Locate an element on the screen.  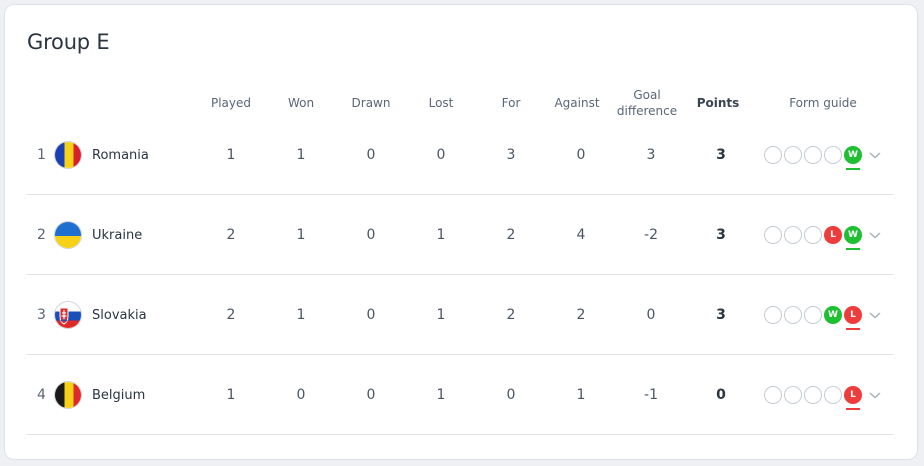
won-value: 0 is located at coordinates (301, 395).